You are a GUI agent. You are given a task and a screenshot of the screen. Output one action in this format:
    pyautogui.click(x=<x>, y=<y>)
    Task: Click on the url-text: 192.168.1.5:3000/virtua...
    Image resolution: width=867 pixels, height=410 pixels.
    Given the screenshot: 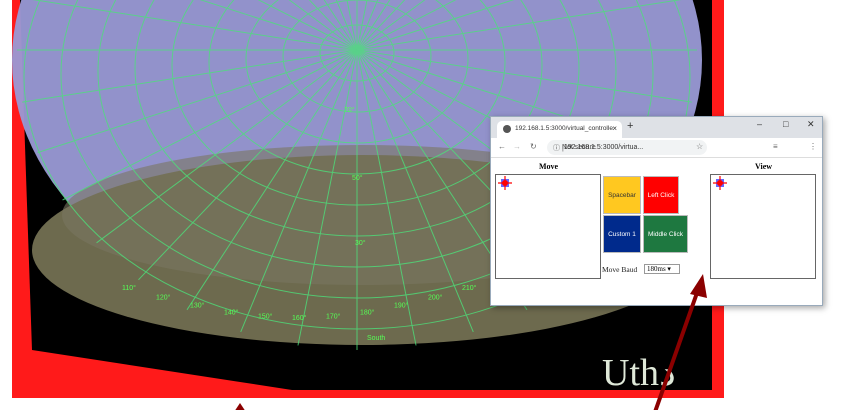 What is the action you would take?
    pyautogui.click(x=603, y=147)
    